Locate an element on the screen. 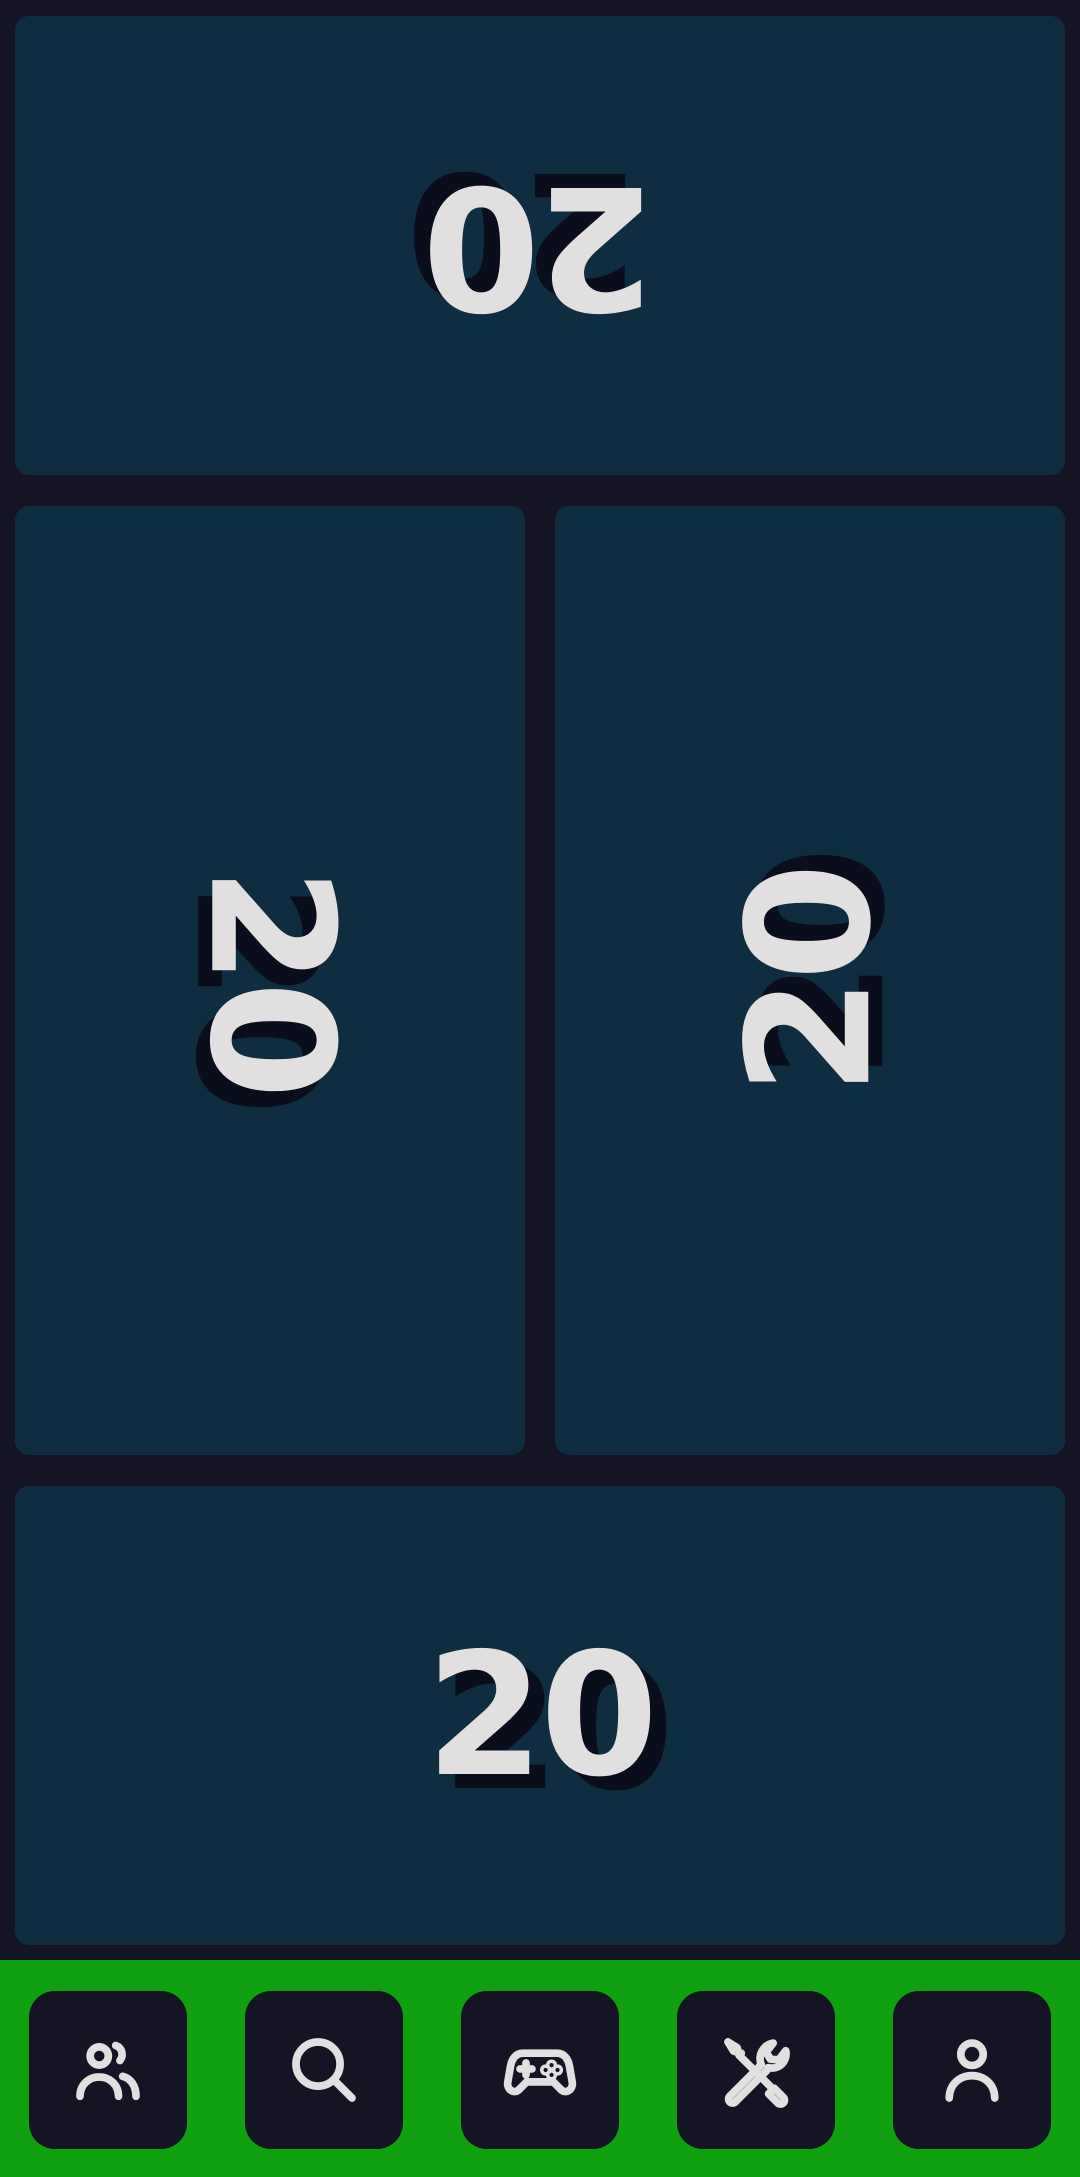 This screenshot has height=2177, width=1080. life-total-top: 20 is located at coordinates (540, 245).